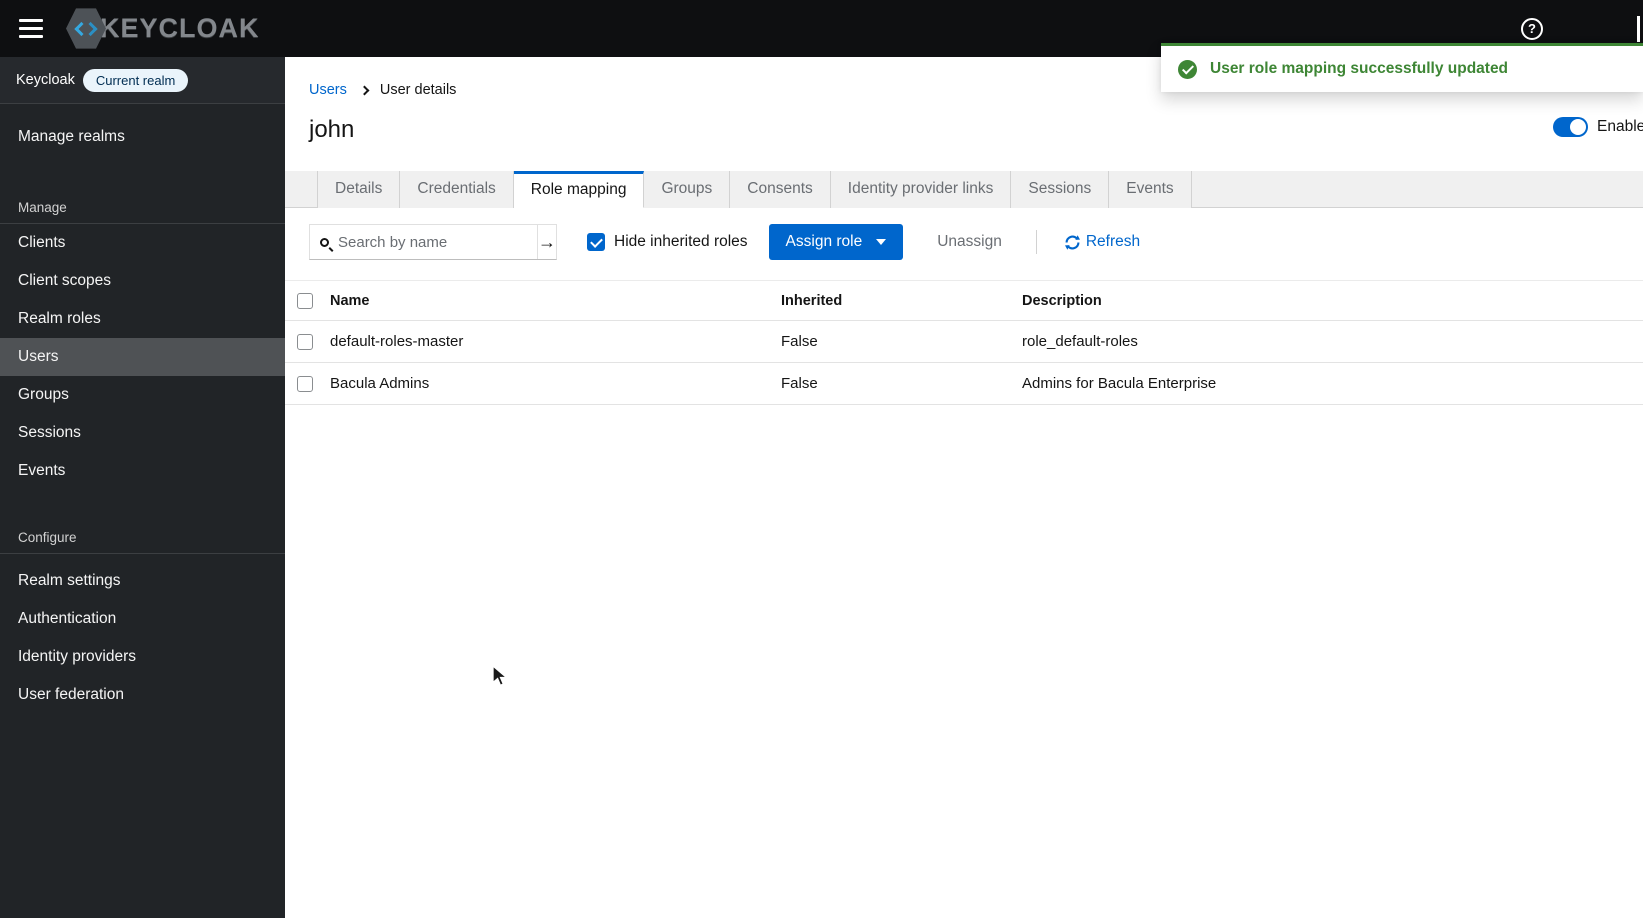  Describe the element at coordinates (305, 300) in the screenshot. I see `select-all-checkbox` at that location.